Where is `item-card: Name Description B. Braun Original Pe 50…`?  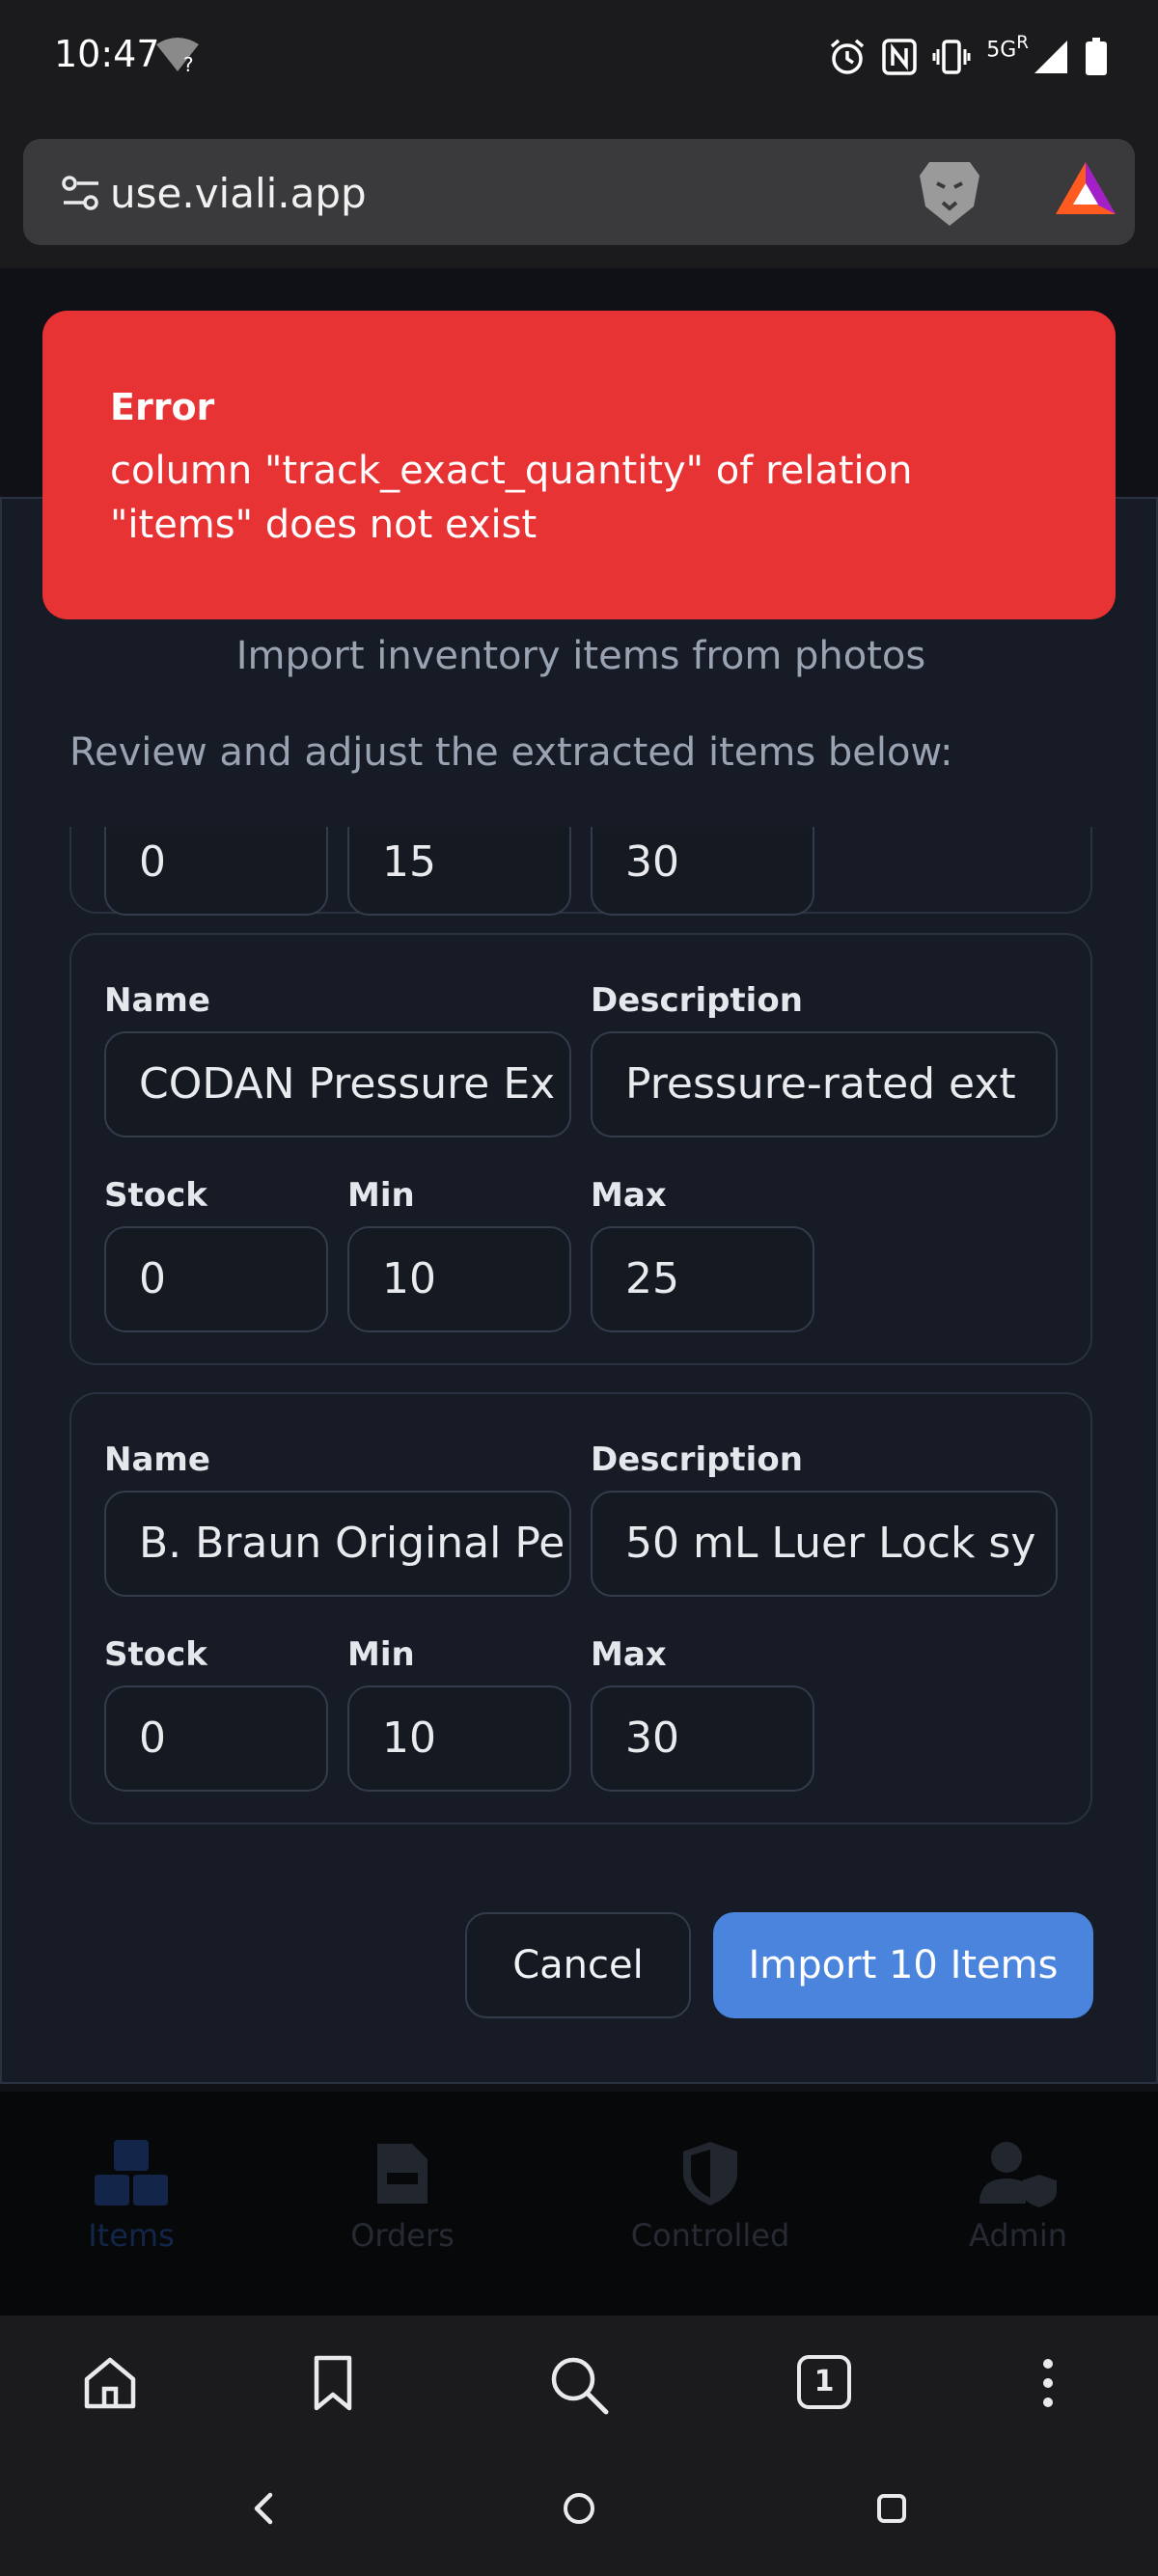
item-card: Name Description B. Braun Original Pe 50… is located at coordinates (580, 1608).